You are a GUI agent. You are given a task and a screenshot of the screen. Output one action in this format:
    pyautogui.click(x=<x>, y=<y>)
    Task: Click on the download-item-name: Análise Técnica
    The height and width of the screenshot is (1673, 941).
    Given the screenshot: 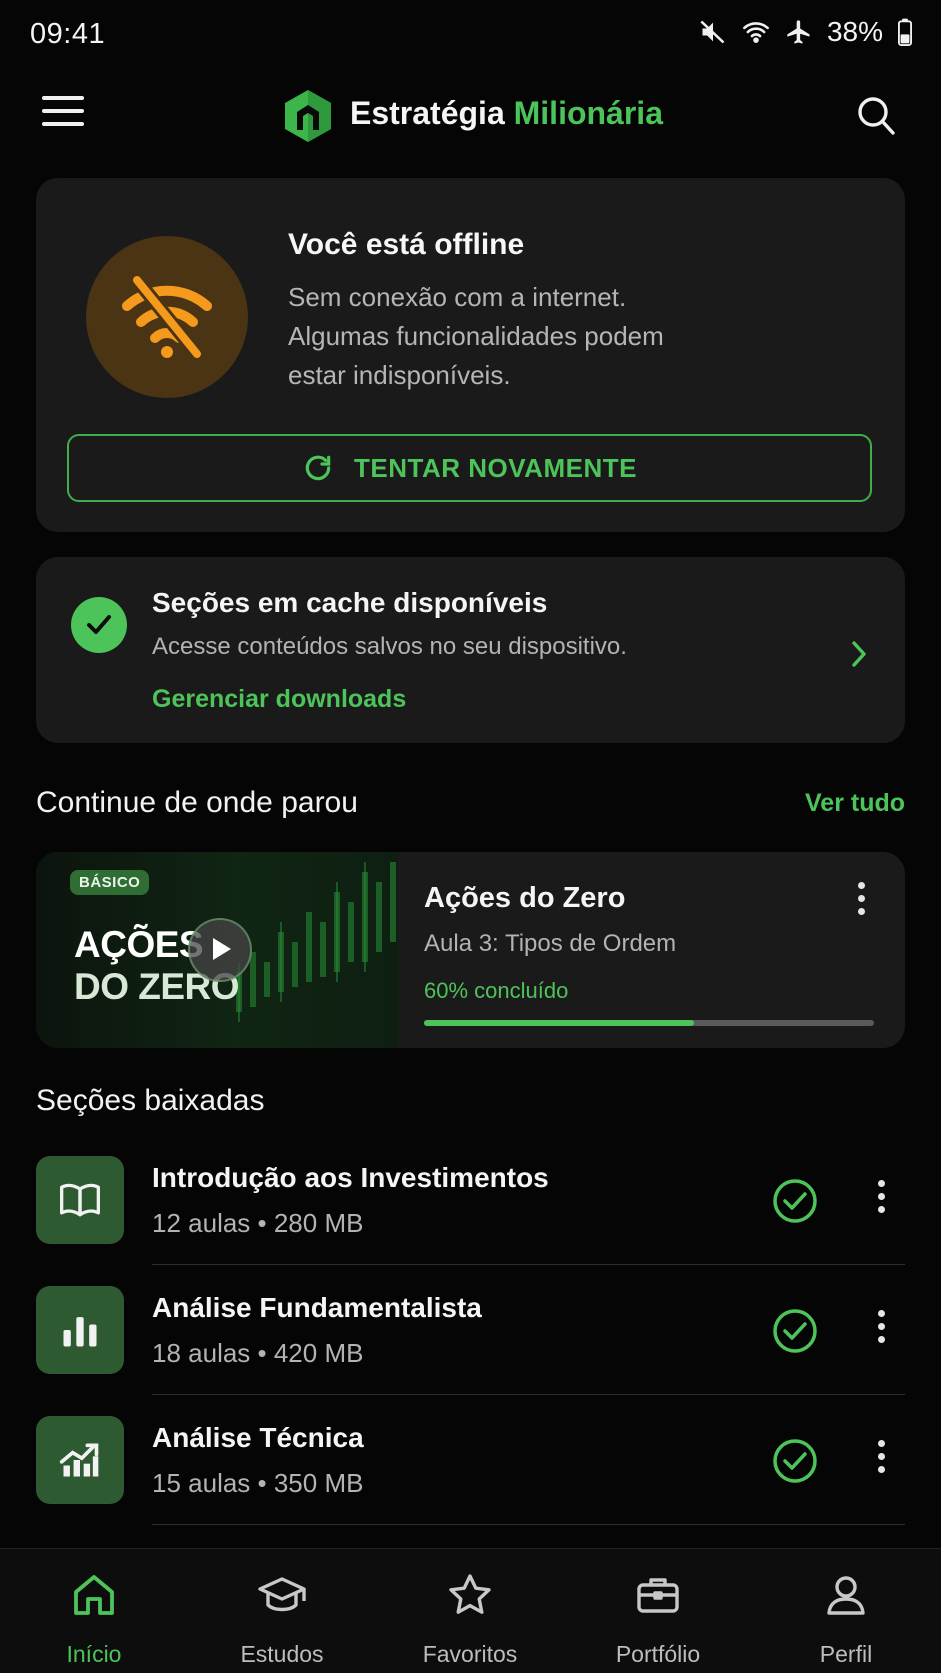 What is the action you would take?
    pyautogui.click(x=258, y=1437)
    